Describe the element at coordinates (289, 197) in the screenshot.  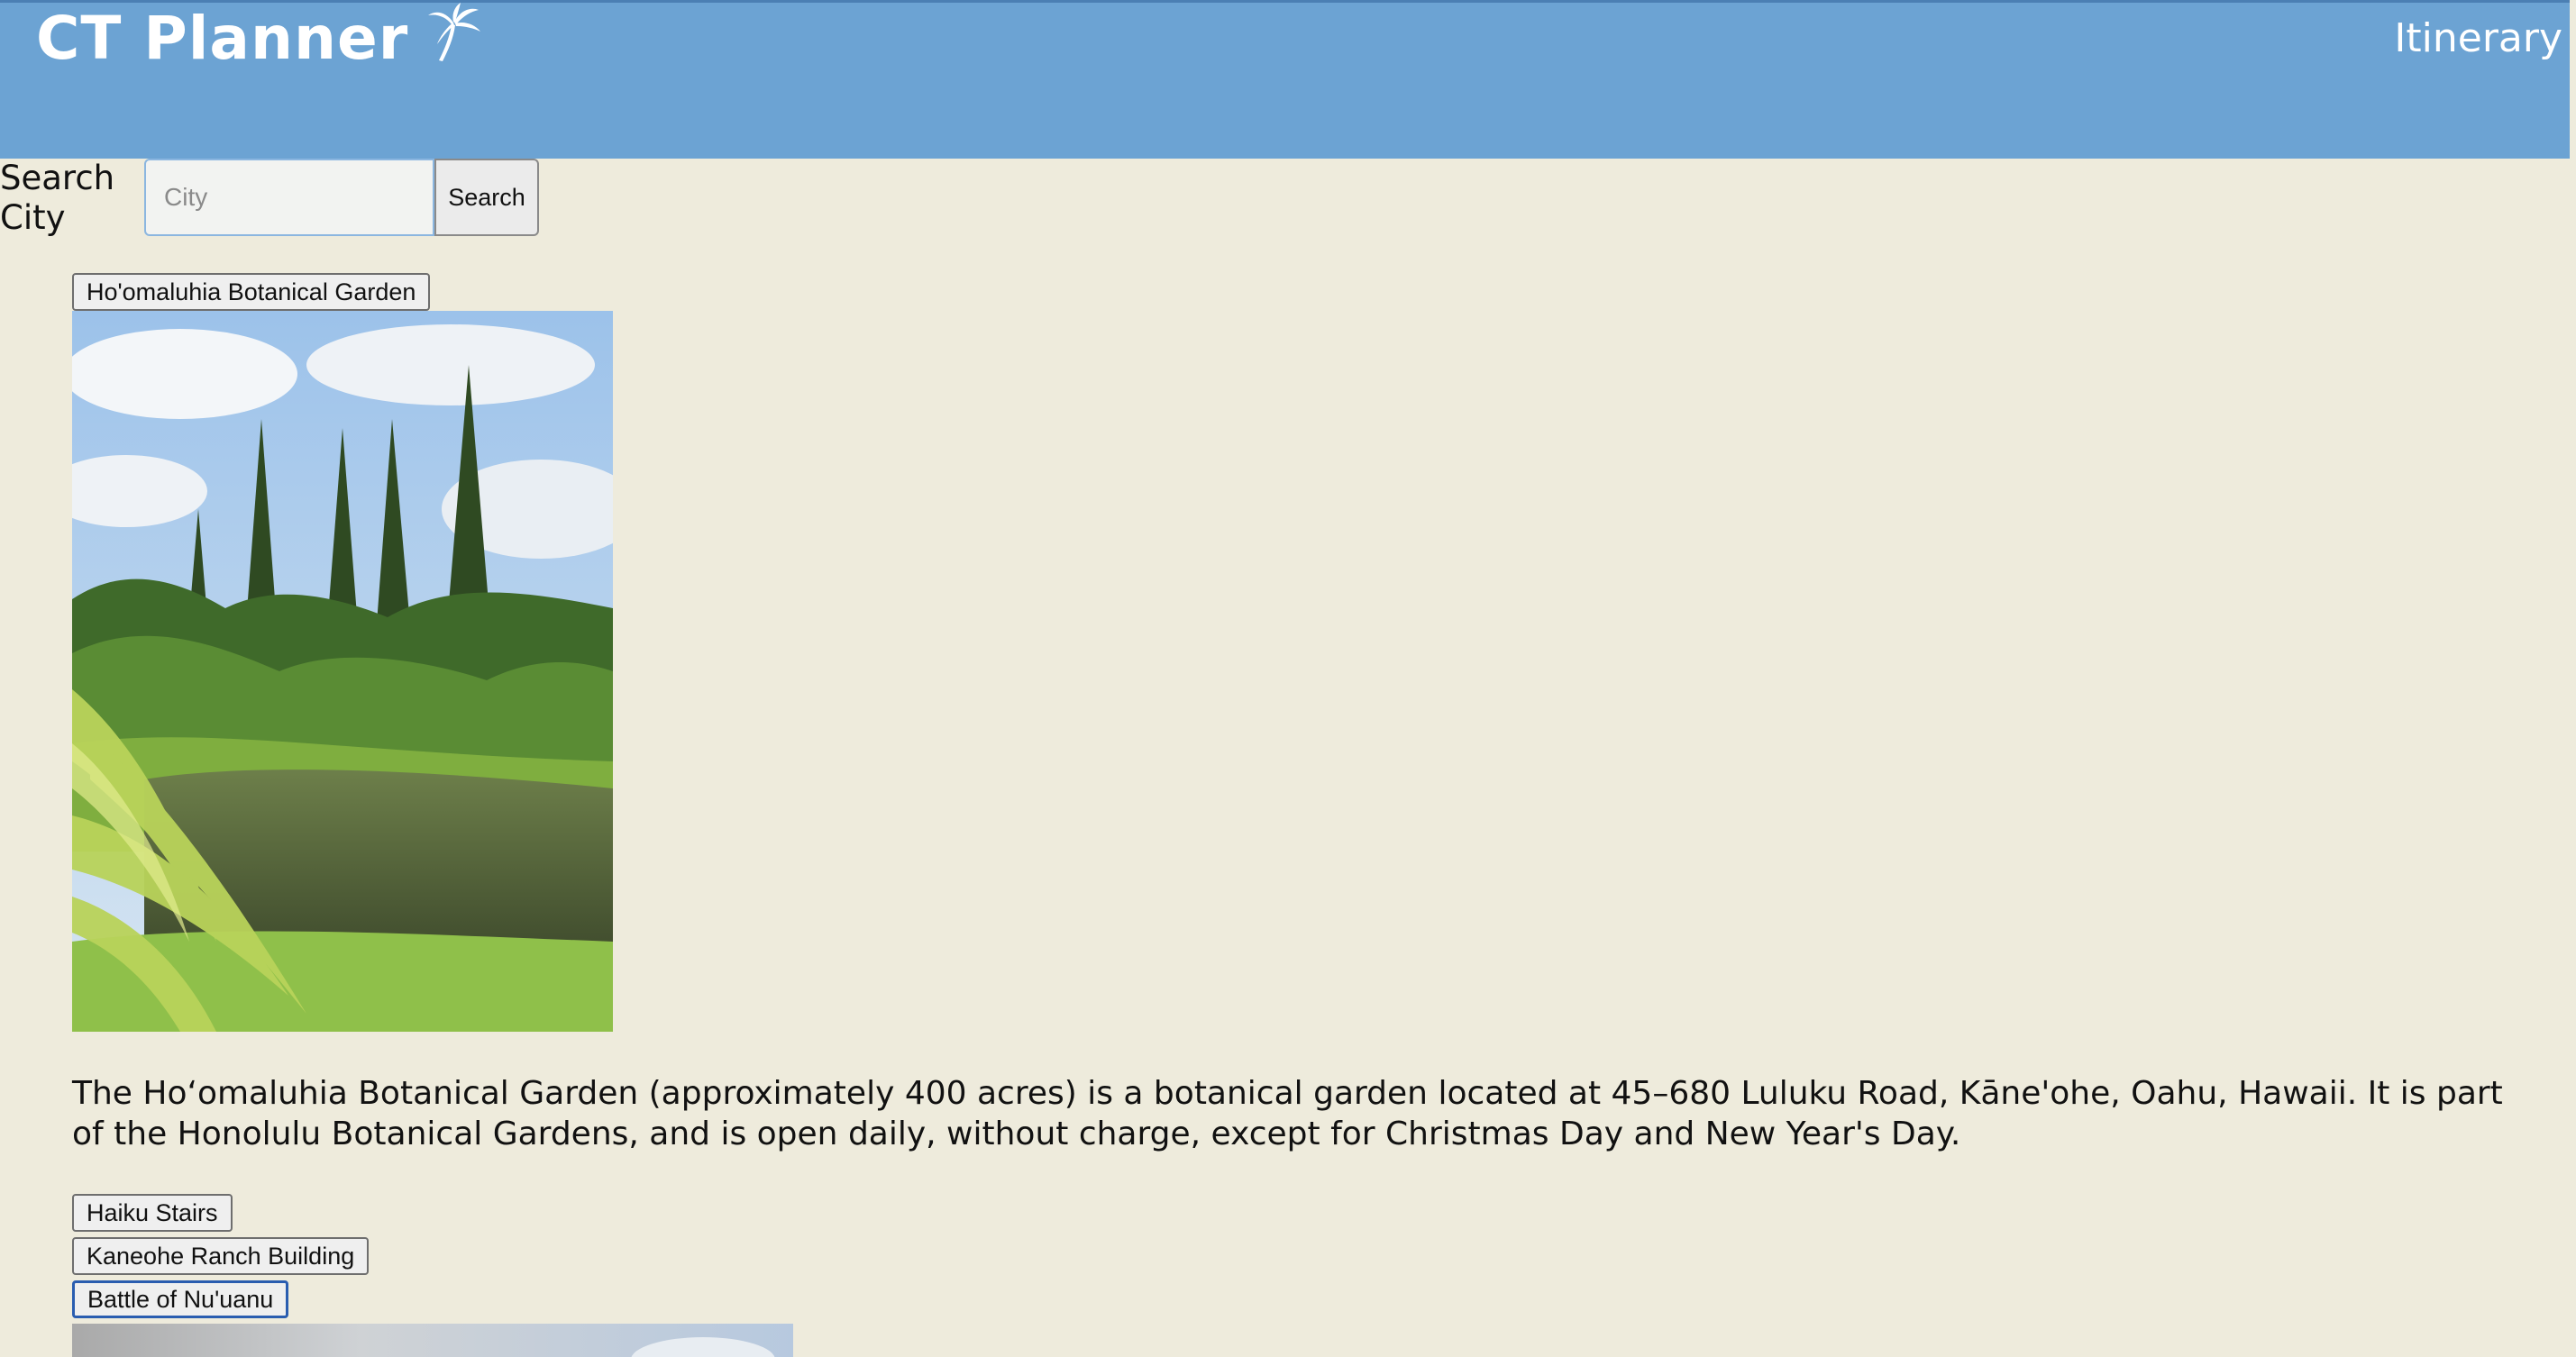
I see `city-search-input` at that location.